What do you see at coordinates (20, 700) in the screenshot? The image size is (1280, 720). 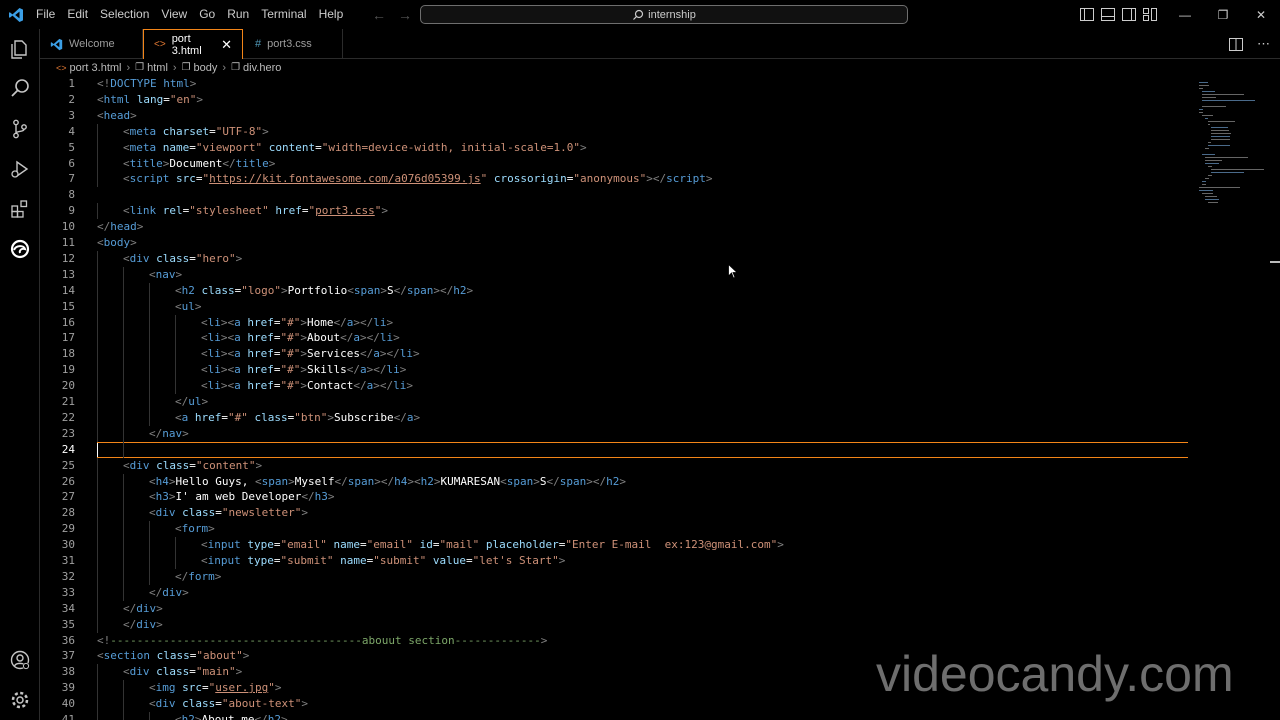 I see `manage-gear-icon` at bounding box center [20, 700].